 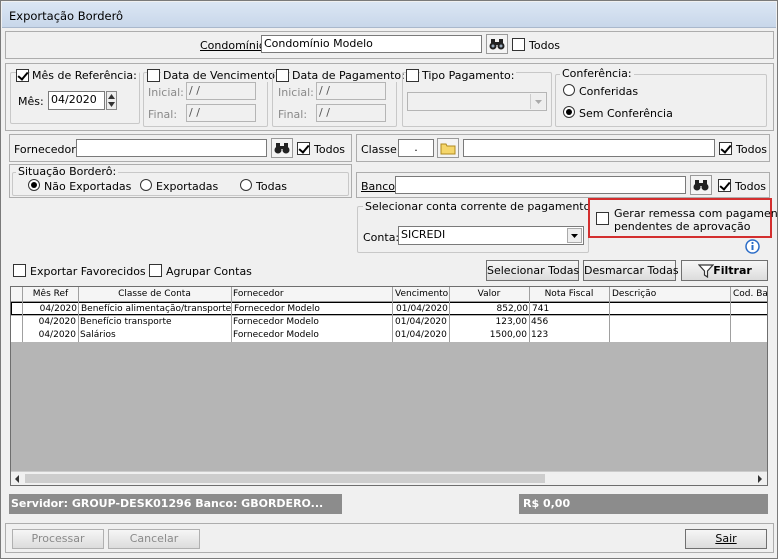 I want to click on conta-dropdown-button, so click(x=574, y=235).